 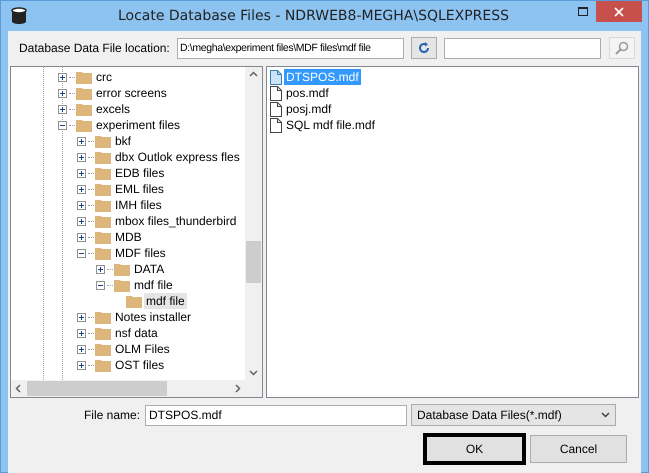 I want to click on folder-item: EML files, so click(x=139, y=189).